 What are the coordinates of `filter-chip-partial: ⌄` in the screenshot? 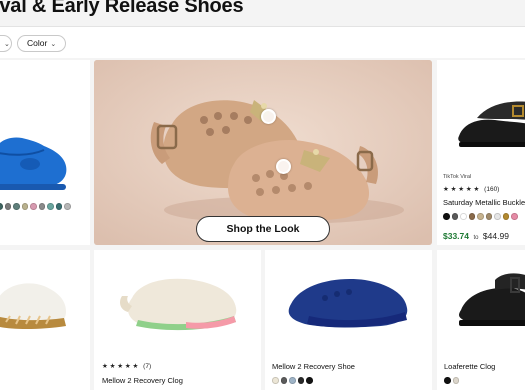 It's located at (6, 43).